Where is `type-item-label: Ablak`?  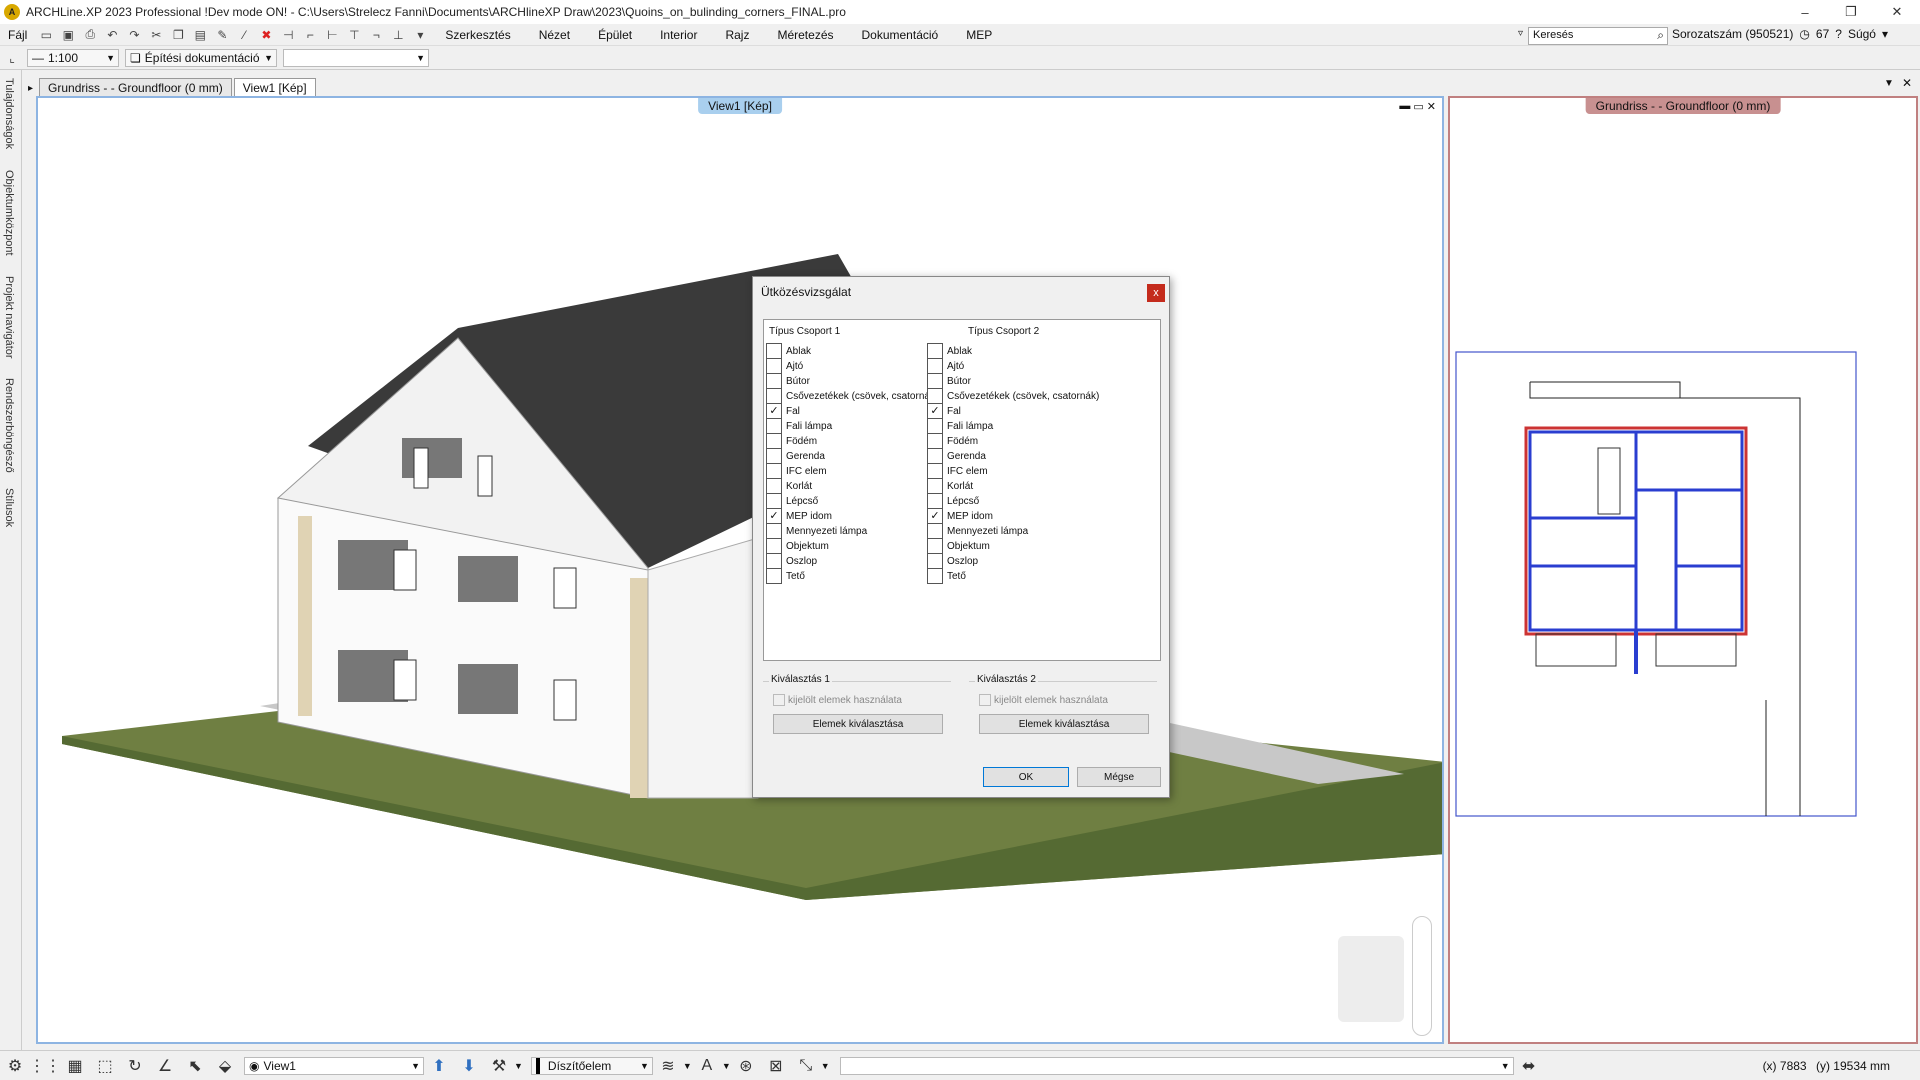
type-item-label: Ablak is located at coordinates (960, 351).